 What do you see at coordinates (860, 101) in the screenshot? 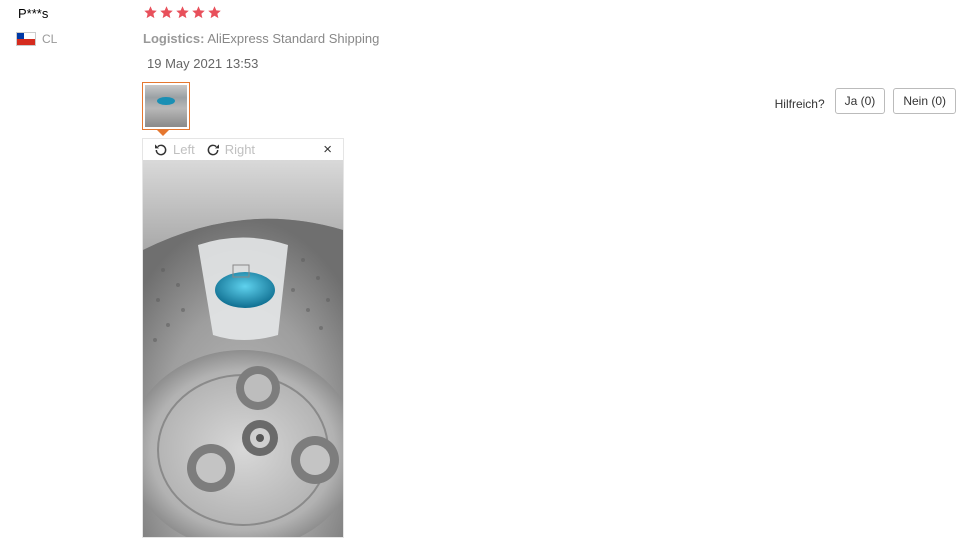
I see `helpful-yes-button: Ja (0)` at bounding box center [860, 101].